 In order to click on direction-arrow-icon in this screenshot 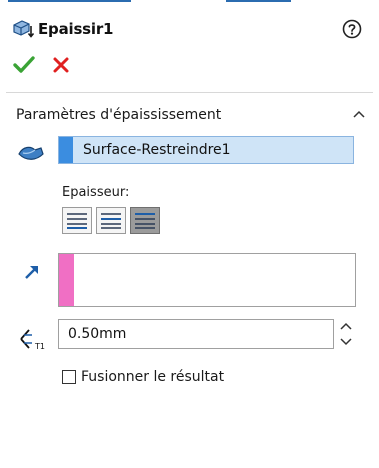, I will do `click(31, 272)`.